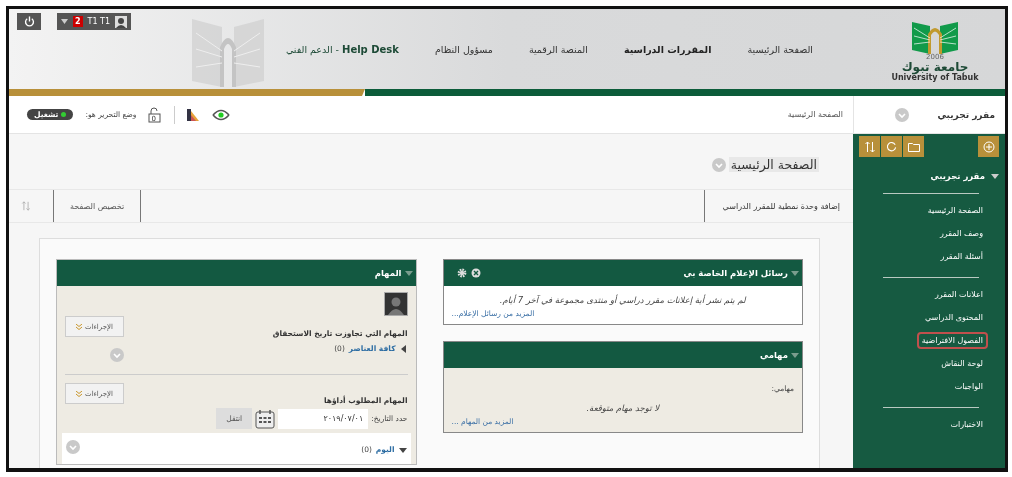  Describe the element at coordinates (623, 408) in the screenshot. I see `empty-message: لا توجد مهام متوقعة.` at that location.